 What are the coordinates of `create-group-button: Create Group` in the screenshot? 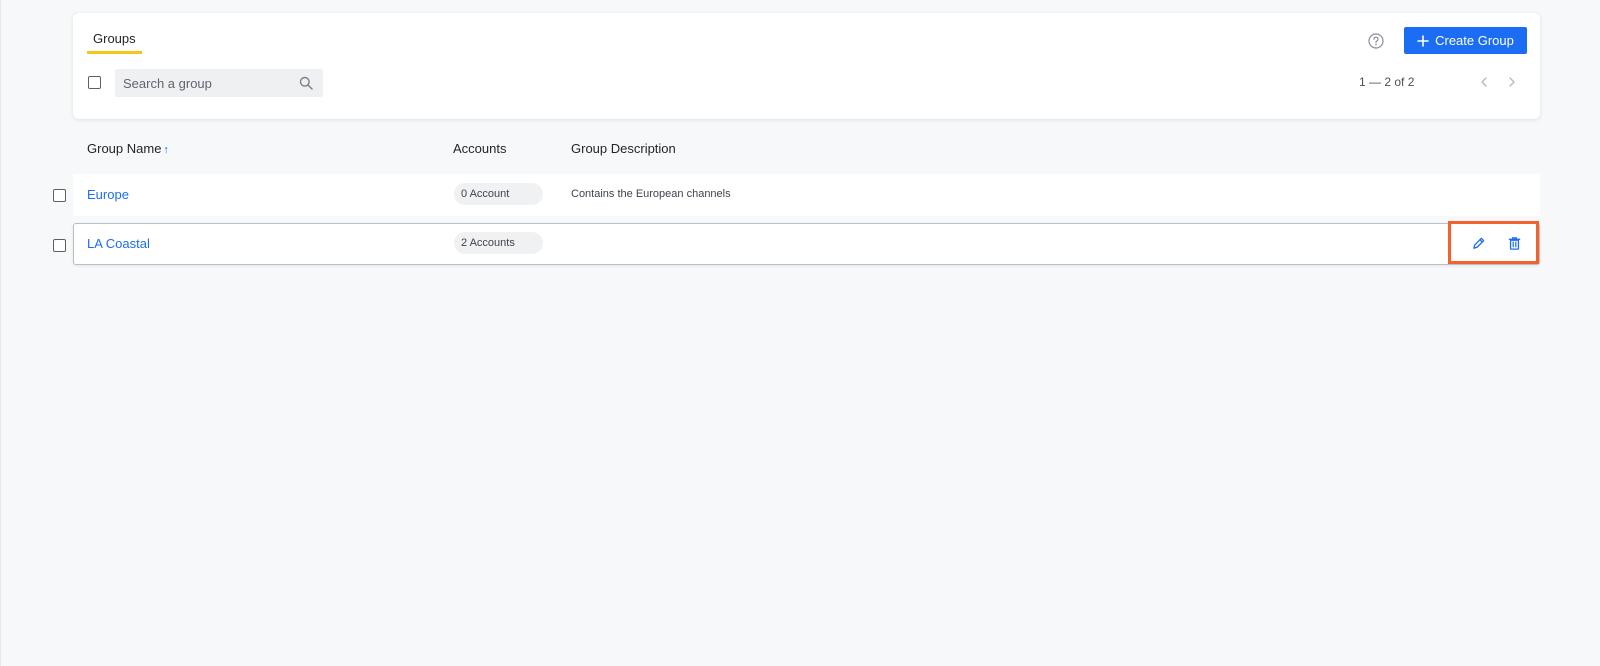 It's located at (1465, 40).